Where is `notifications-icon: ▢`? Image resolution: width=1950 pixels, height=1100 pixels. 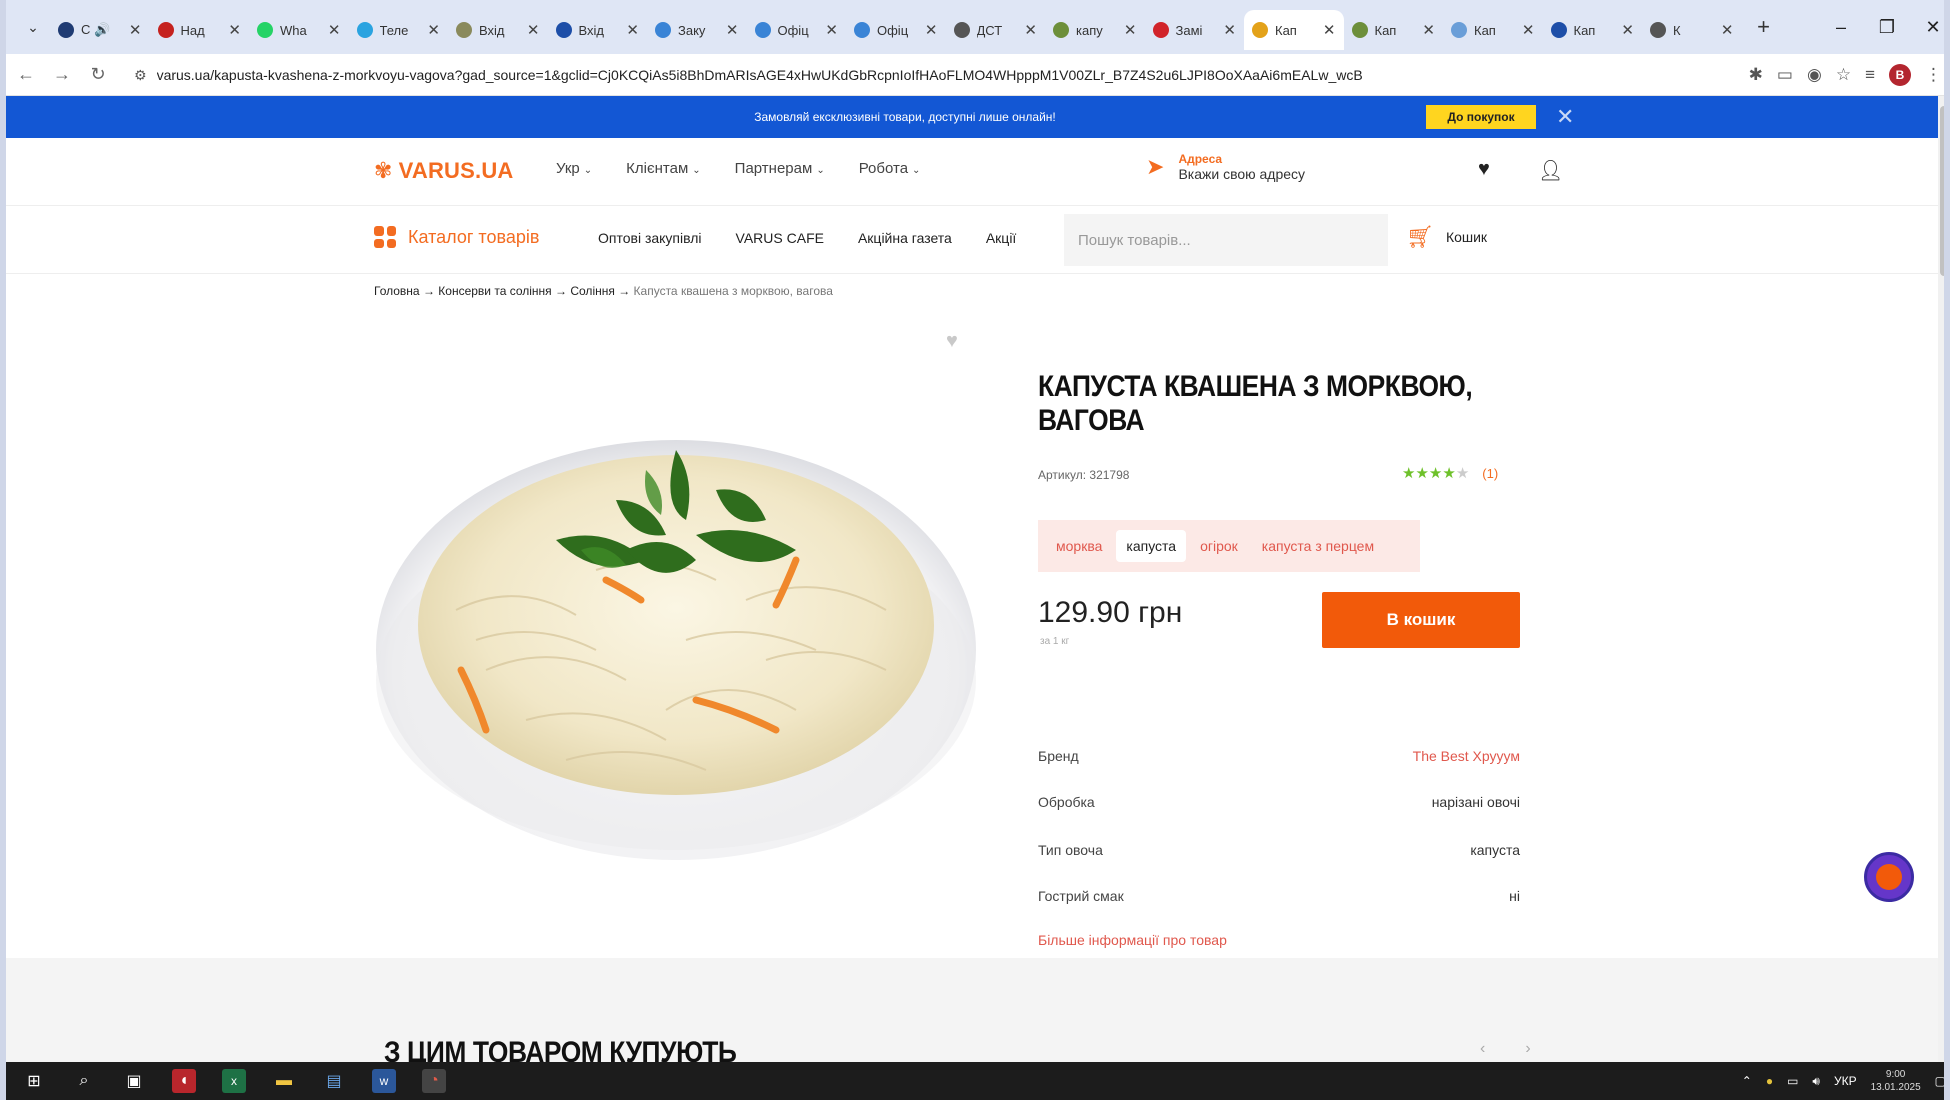
notifications-icon: ▢ is located at coordinates (1939, 1081).